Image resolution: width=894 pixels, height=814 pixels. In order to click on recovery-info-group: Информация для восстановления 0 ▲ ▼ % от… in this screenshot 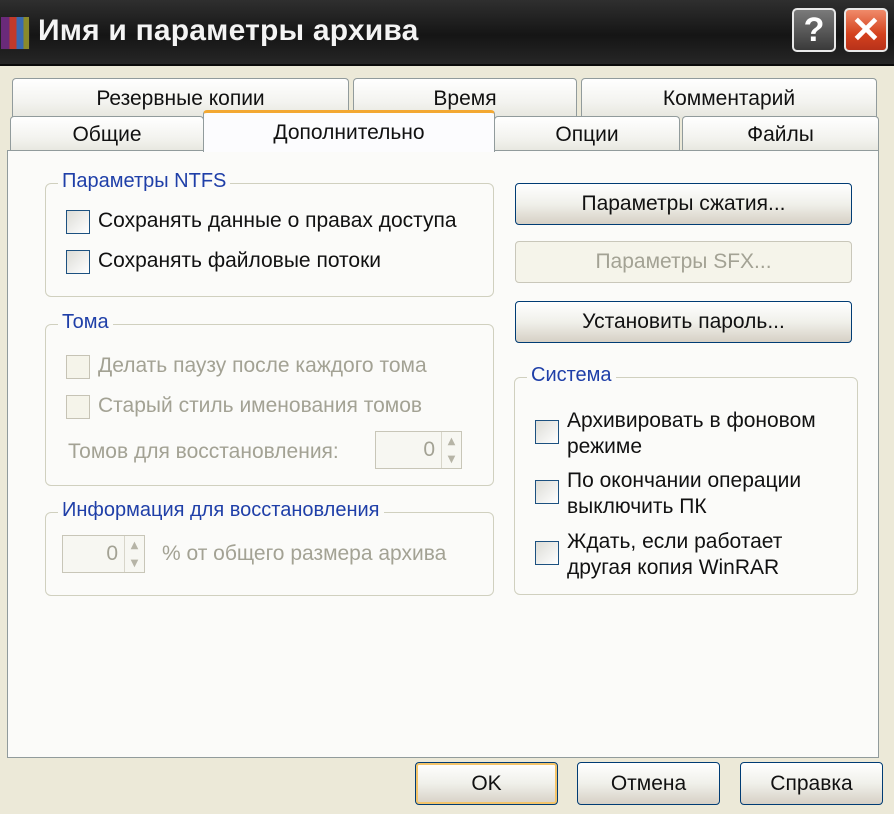, I will do `click(269, 547)`.